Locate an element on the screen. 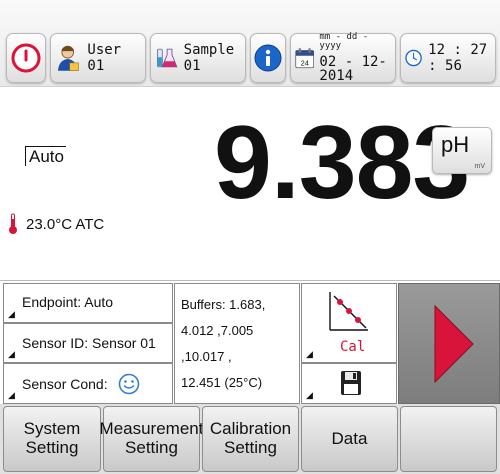 This screenshot has width=500, height=474. info-button is located at coordinates (268, 58).